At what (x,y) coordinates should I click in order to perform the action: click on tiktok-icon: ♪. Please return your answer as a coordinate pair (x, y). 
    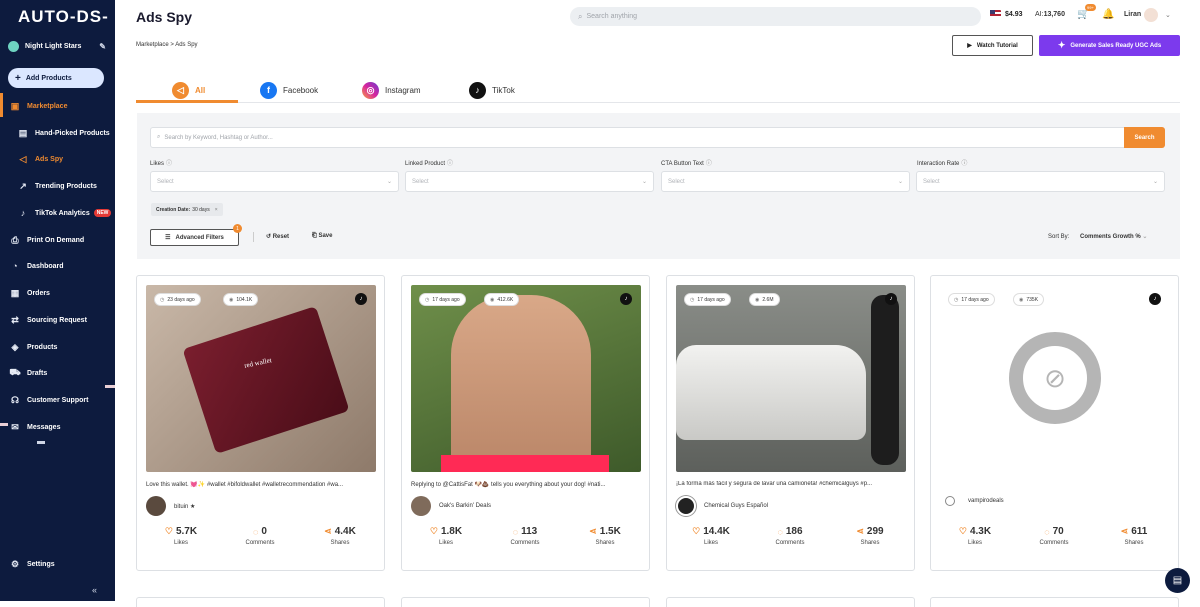
    Looking at the image, I should click on (626, 299).